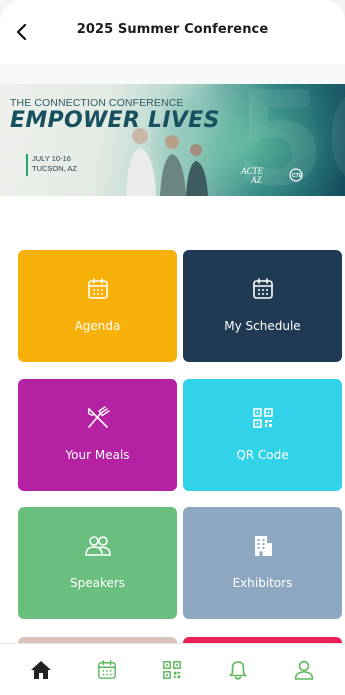 The image size is (345, 695). Describe the element at coordinates (27, 165) in the screenshot. I see `banner-date-accent` at that location.